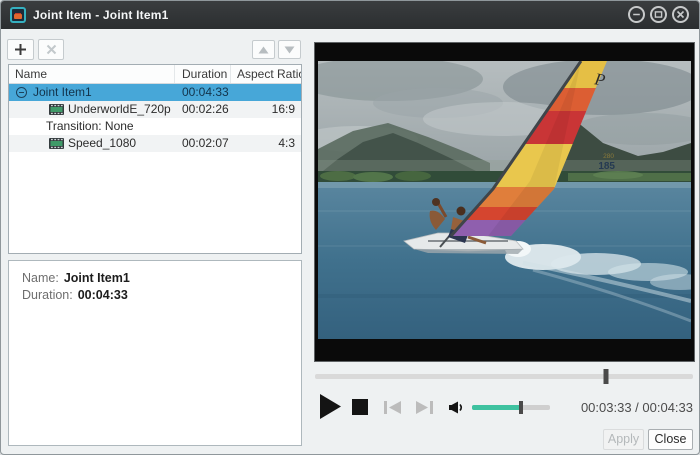 The width and height of the screenshot is (700, 455). Describe the element at coordinates (155, 126) in the screenshot. I see `table-row-transition: Transition: None` at that location.